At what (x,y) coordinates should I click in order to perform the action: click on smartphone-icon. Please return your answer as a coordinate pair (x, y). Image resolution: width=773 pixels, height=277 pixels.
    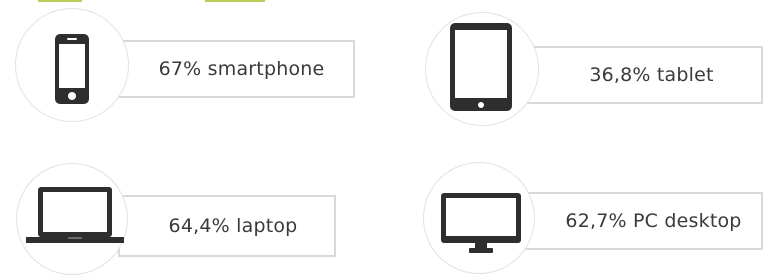
    Looking at the image, I should click on (72, 69).